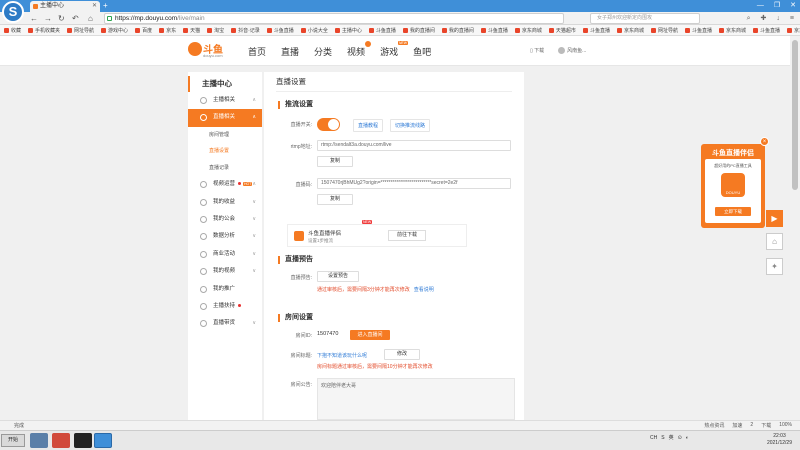 This screenshot has width=800, height=450. I want to click on bookmark-item: 抖音·记录, so click(245, 30).